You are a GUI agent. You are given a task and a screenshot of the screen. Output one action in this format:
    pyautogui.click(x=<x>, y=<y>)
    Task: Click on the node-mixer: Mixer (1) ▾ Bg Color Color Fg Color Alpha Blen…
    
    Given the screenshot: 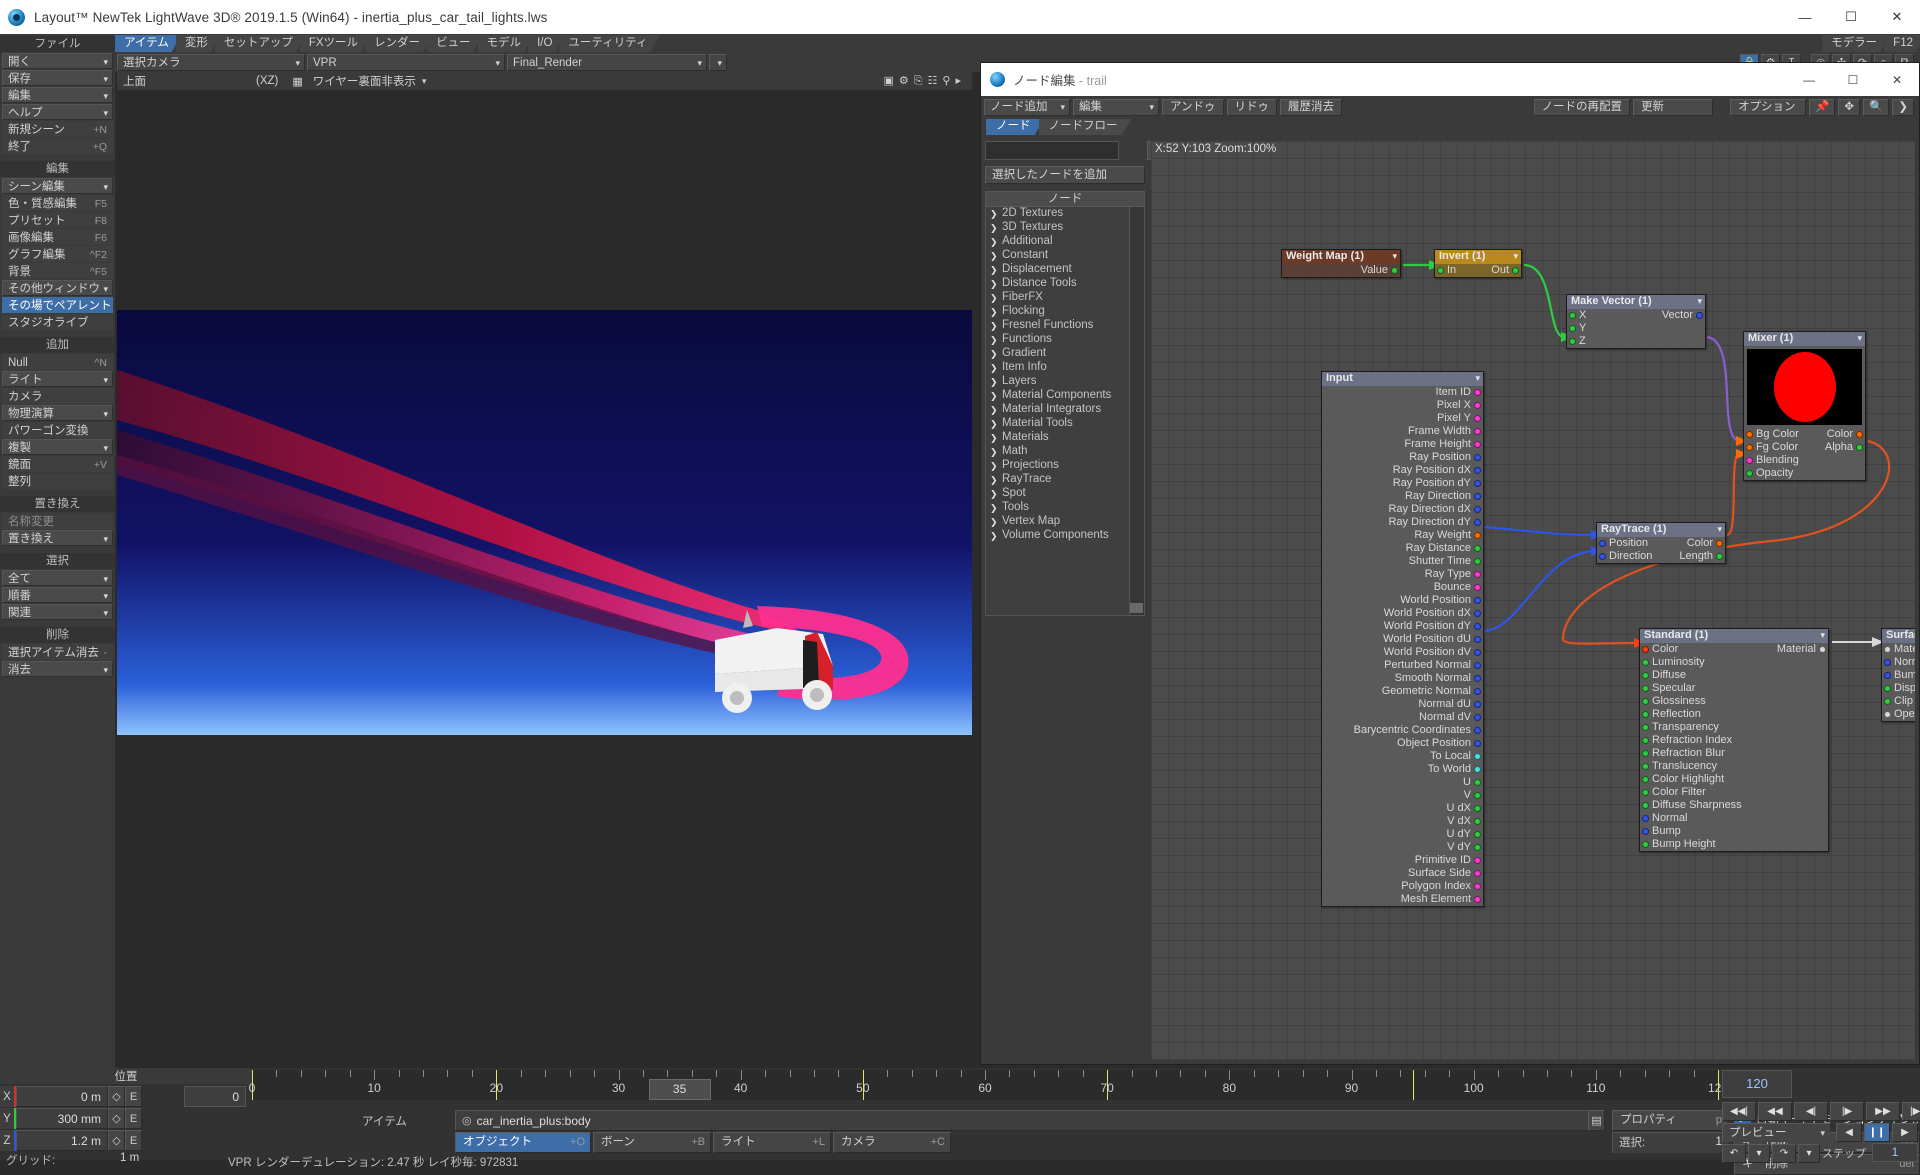 What is the action you would take?
    pyautogui.click(x=1804, y=406)
    